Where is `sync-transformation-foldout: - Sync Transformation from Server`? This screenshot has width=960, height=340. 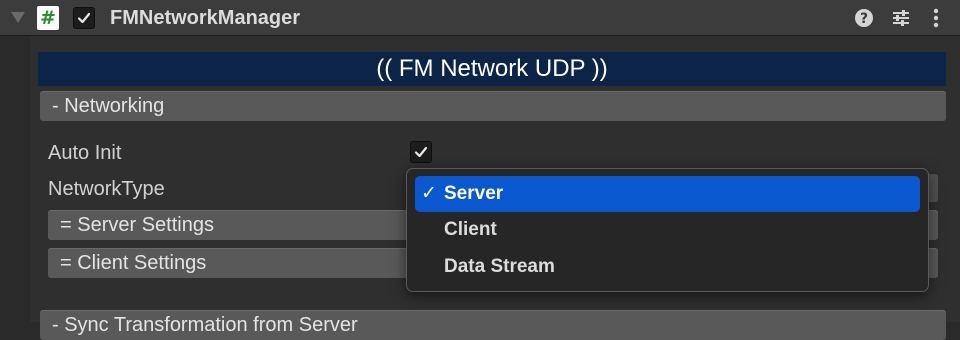
sync-transformation-foldout: - Sync Transformation from Server is located at coordinates (493, 325).